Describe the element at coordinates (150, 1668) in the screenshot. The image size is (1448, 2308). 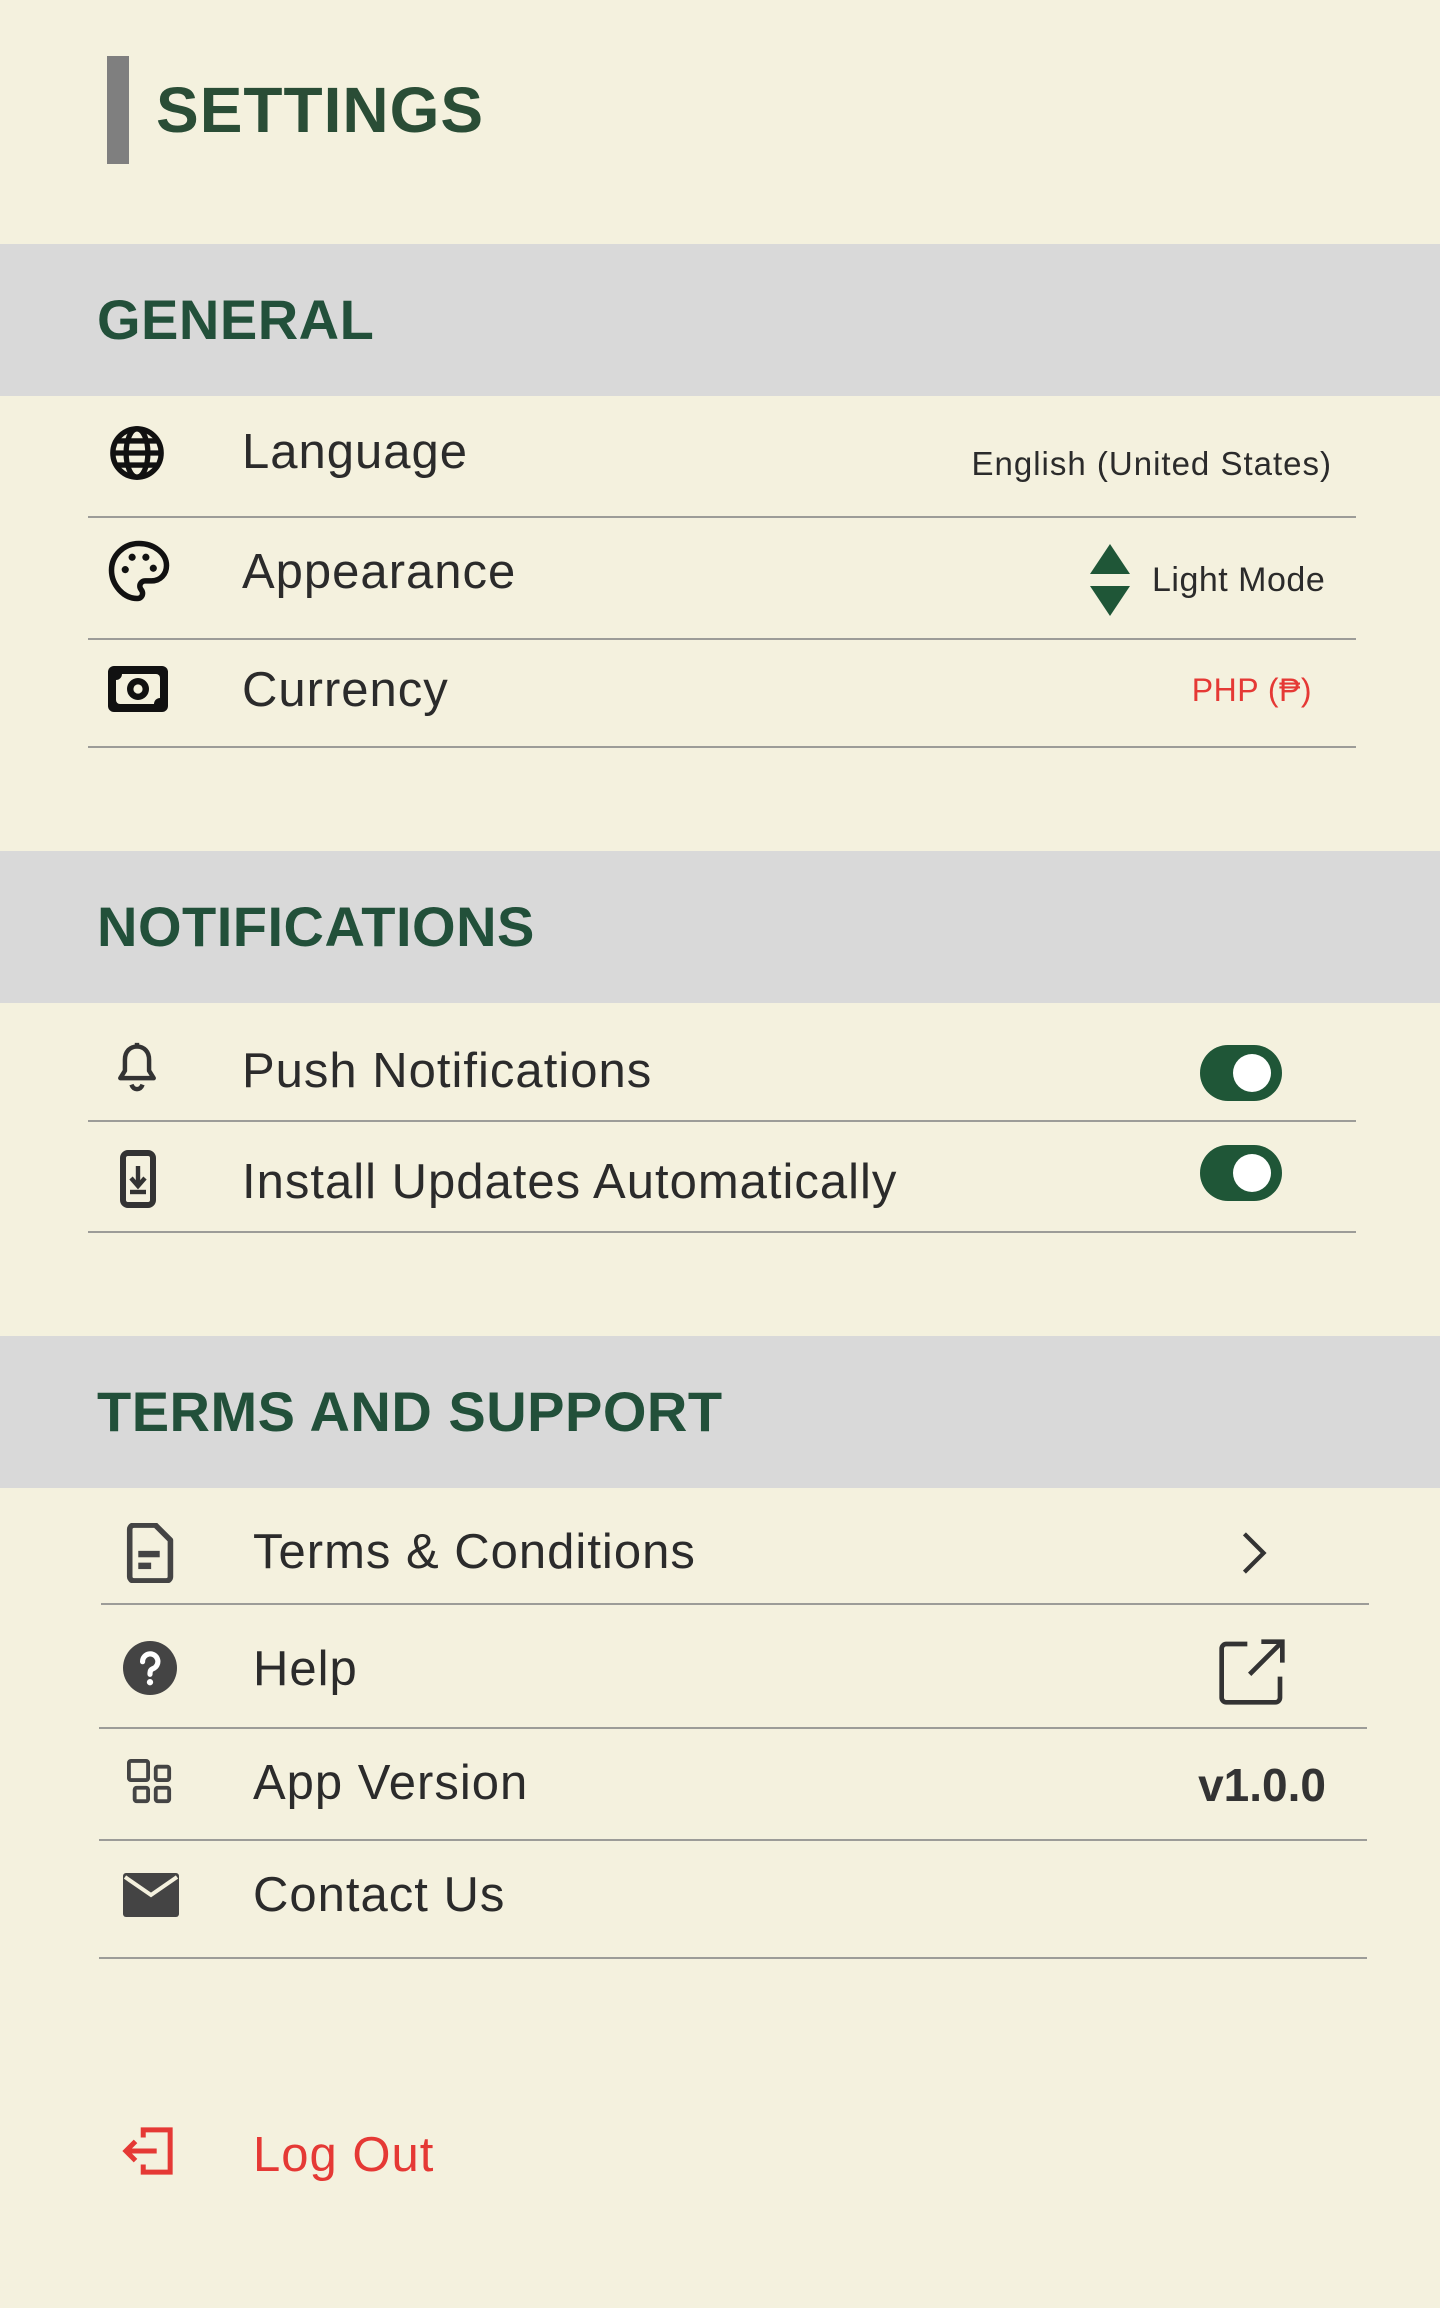
I see `help-icon` at that location.